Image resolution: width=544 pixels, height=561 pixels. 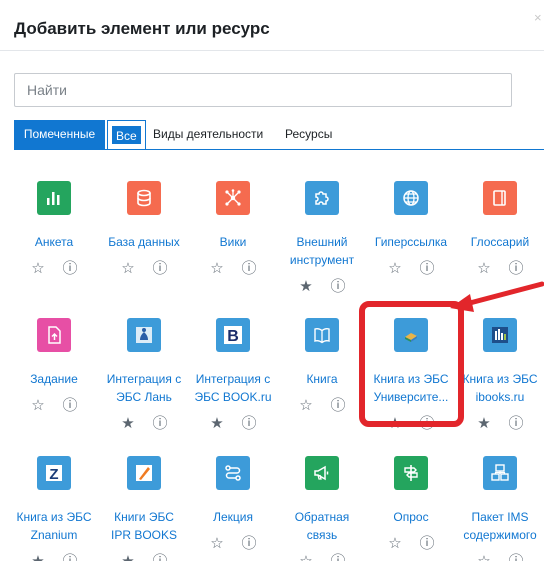 I want to click on activity-label-line1: Анкета, so click(x=54, y=242).